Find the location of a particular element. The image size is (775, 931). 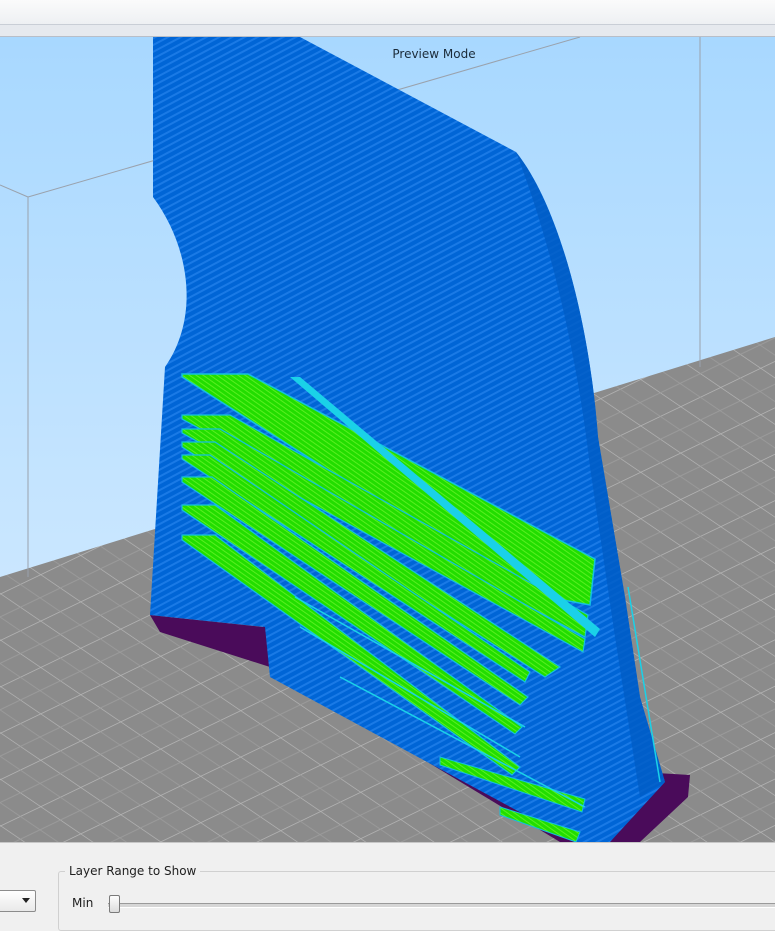

layer-range-group is located at coordinates (416, 901).